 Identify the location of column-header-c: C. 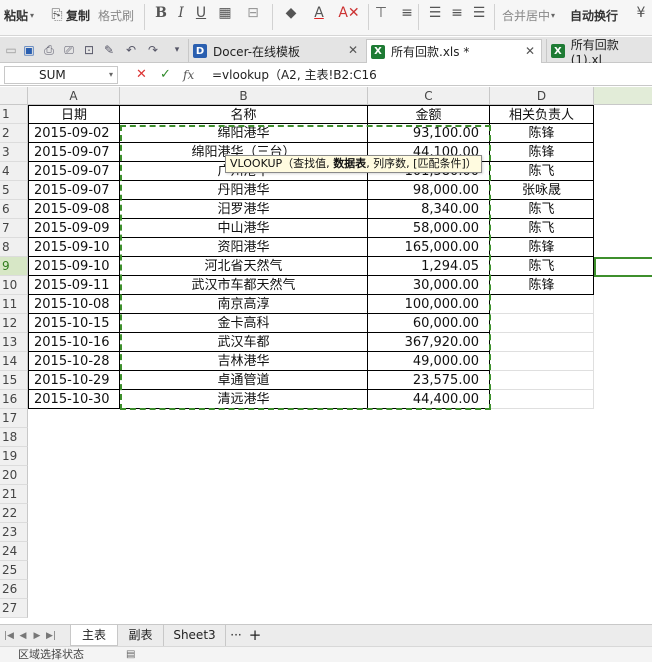
(429, 96).